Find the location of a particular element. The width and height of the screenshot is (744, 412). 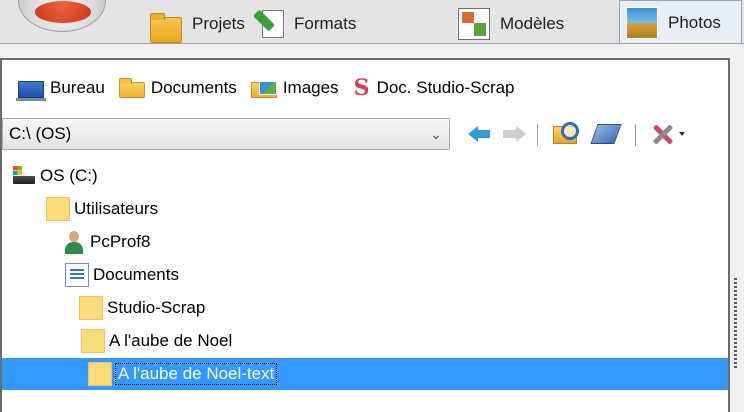

app-logo-icon is located at coordinates (63, 12).